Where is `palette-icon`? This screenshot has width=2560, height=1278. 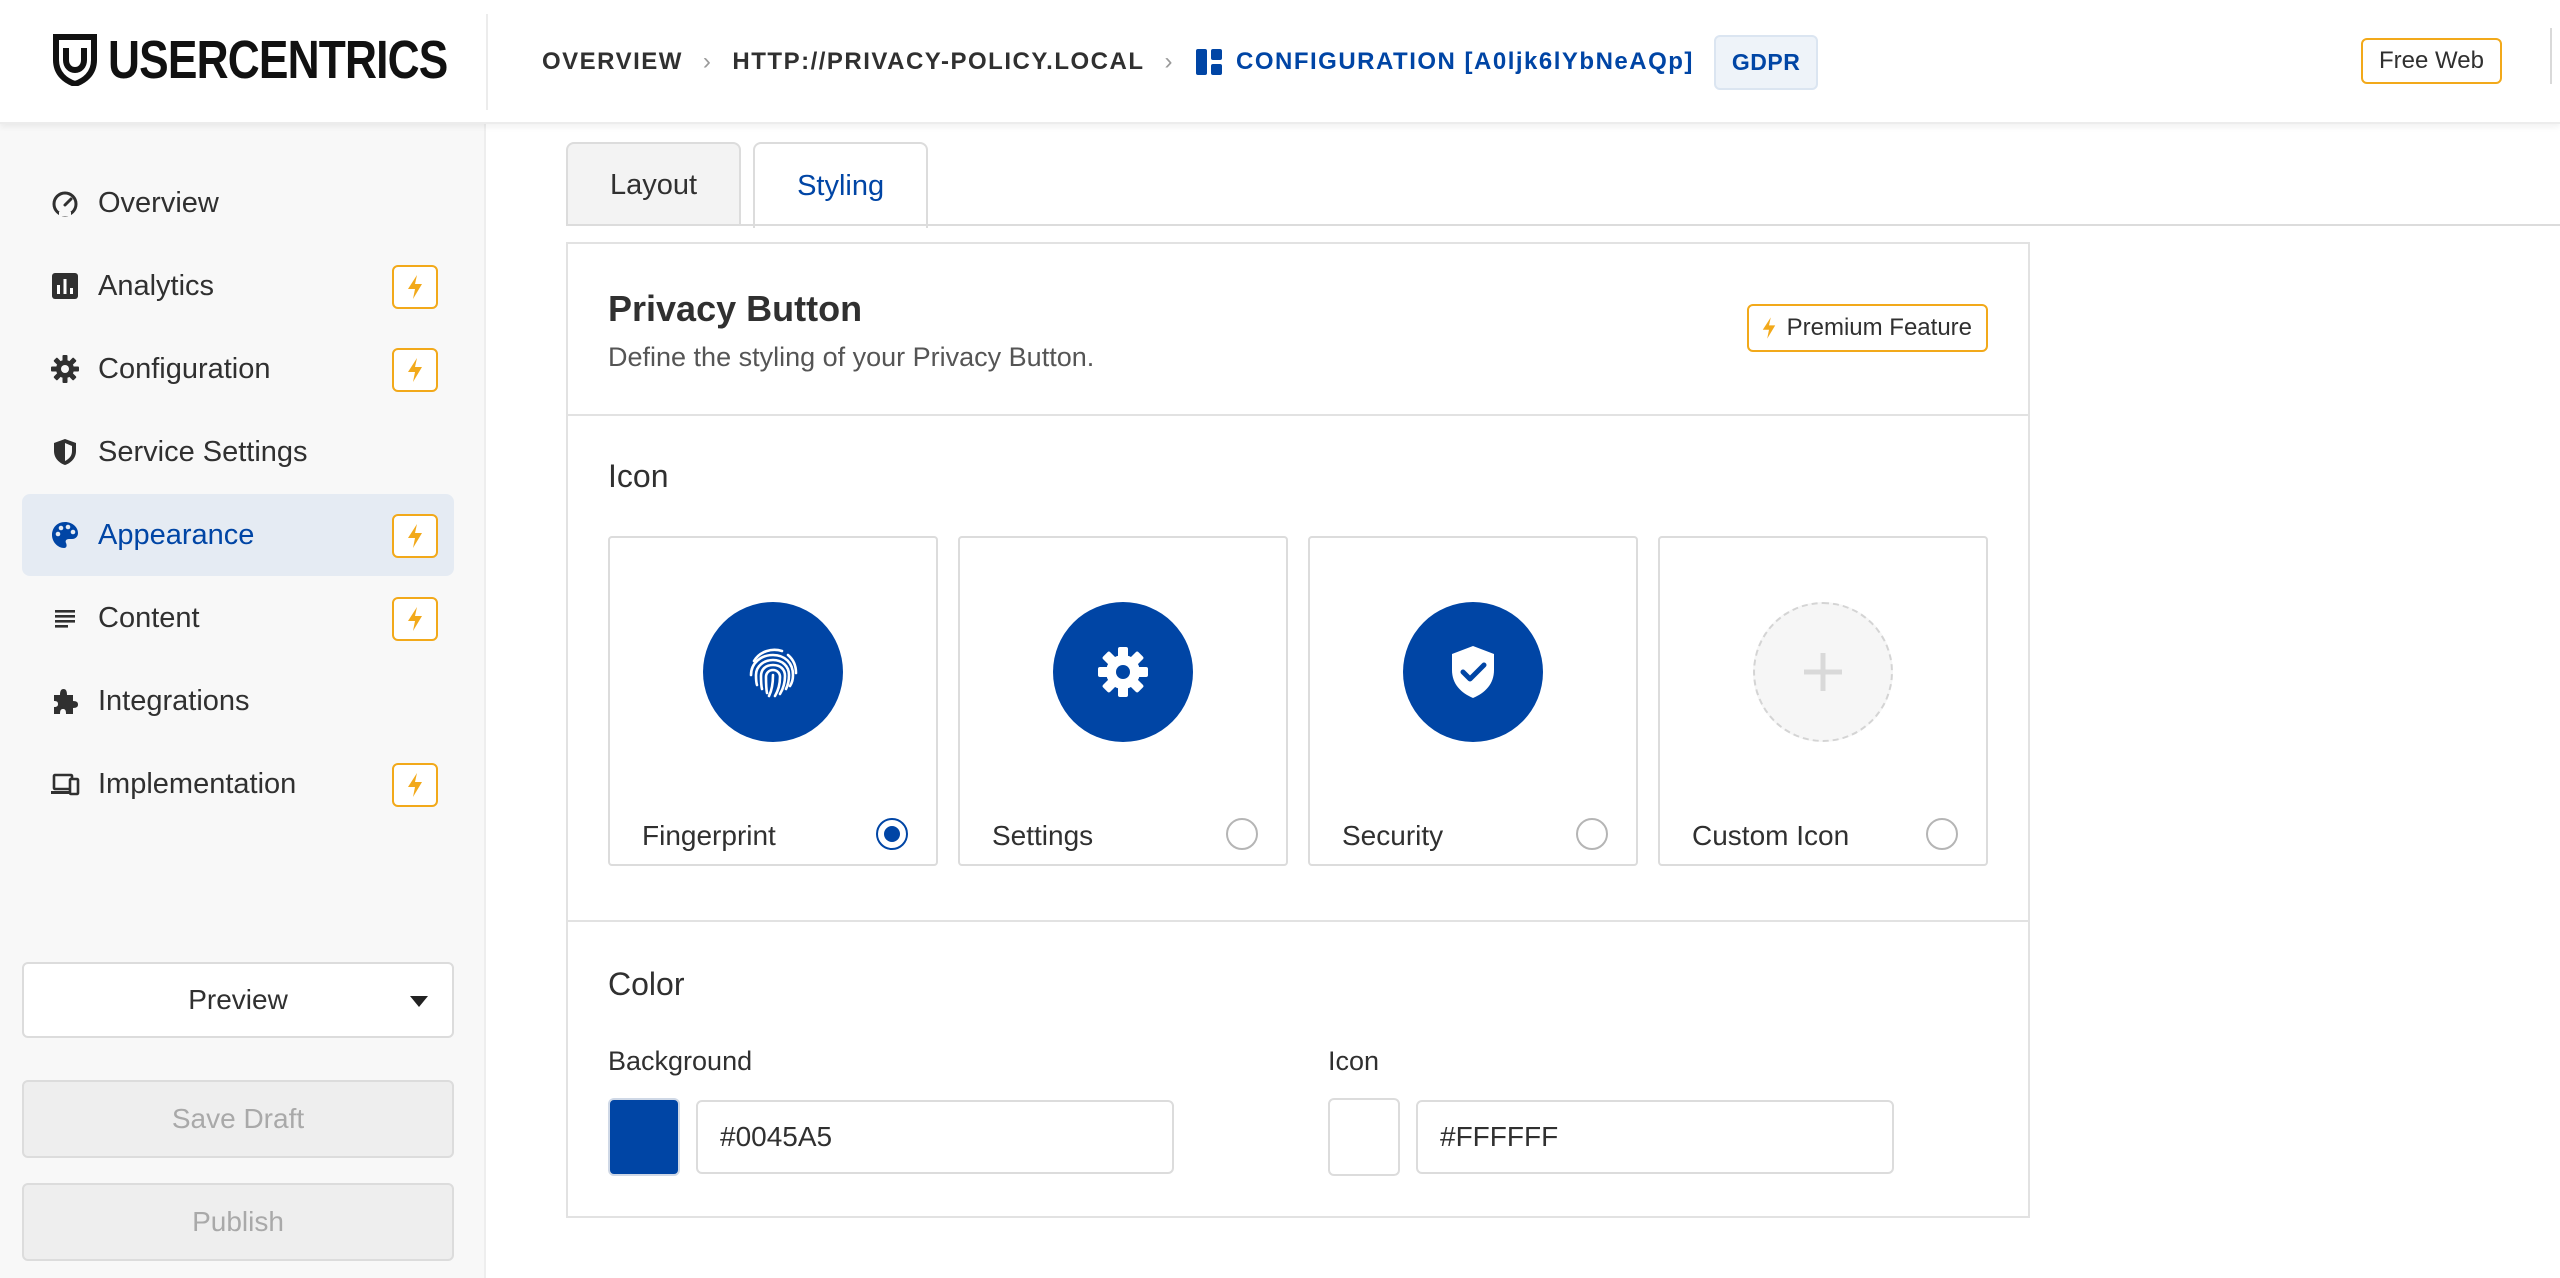 palette-icon is located at coordinates (65, 535).